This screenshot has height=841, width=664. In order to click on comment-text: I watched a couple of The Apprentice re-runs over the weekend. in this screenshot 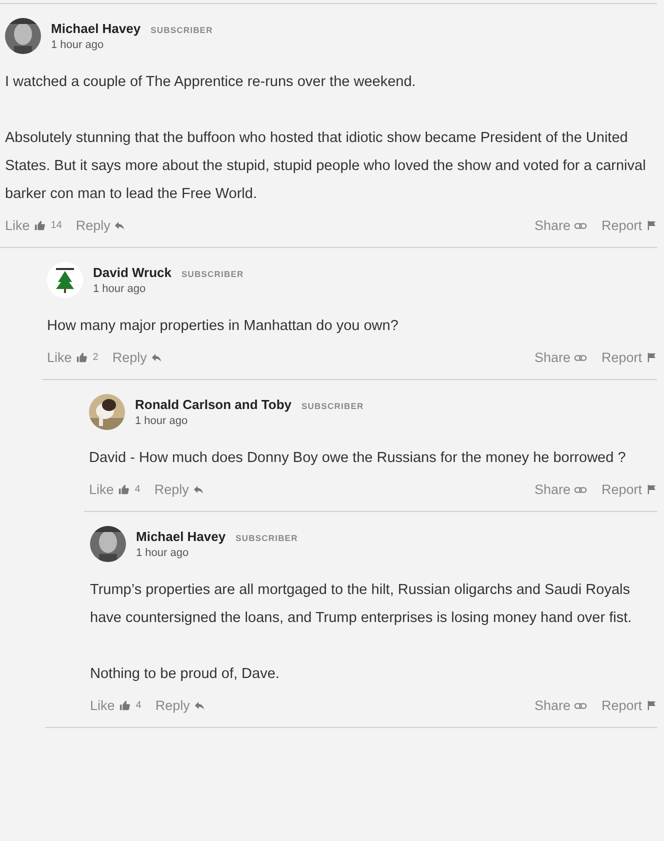, I will do `click(211, 82)`.